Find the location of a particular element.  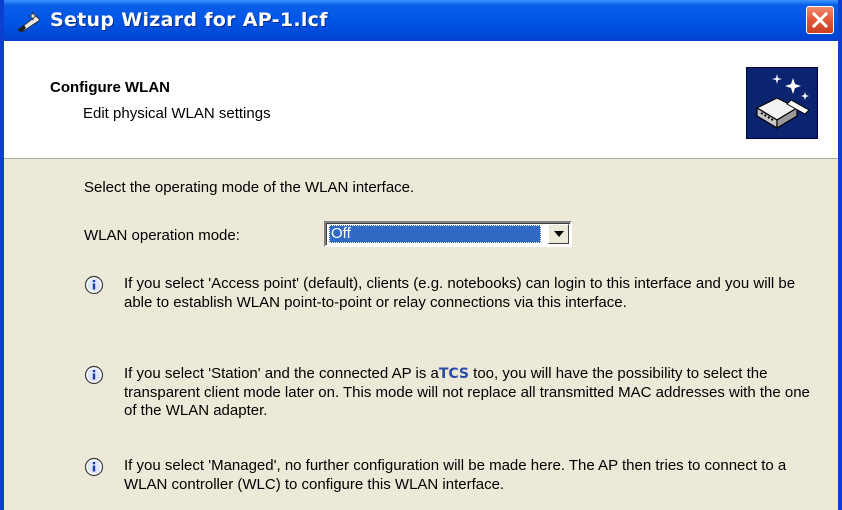

chevron-down-icon is located at coordinates (559, 234).